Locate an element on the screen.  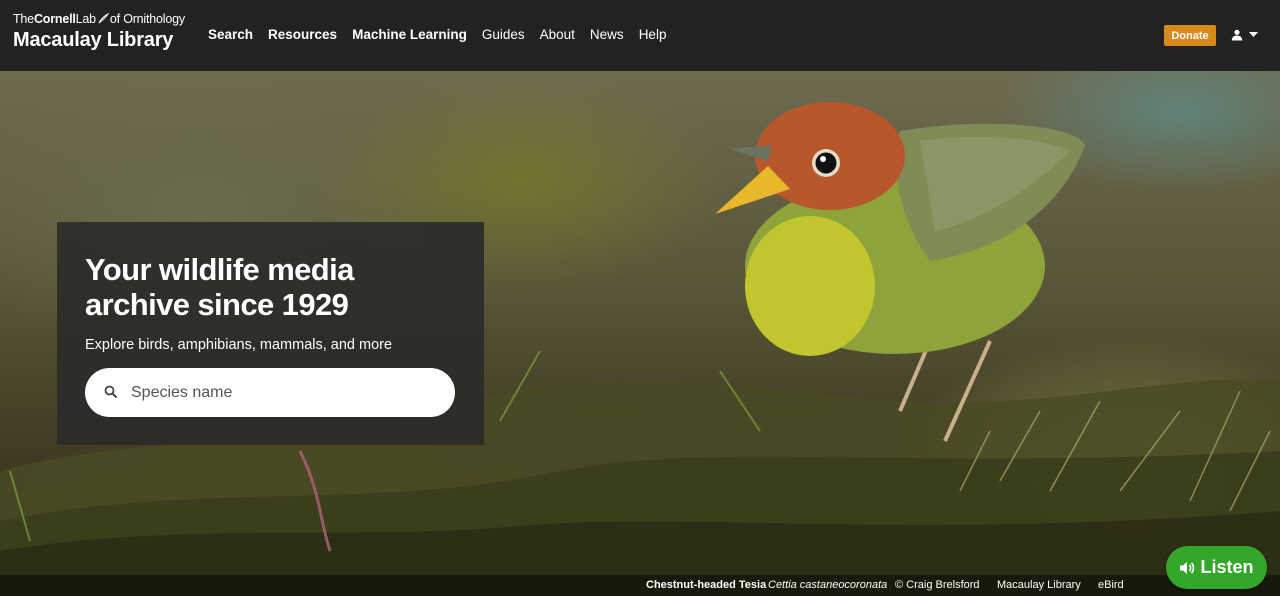
listen-button: Listen is located at coordinates (1216, 567).